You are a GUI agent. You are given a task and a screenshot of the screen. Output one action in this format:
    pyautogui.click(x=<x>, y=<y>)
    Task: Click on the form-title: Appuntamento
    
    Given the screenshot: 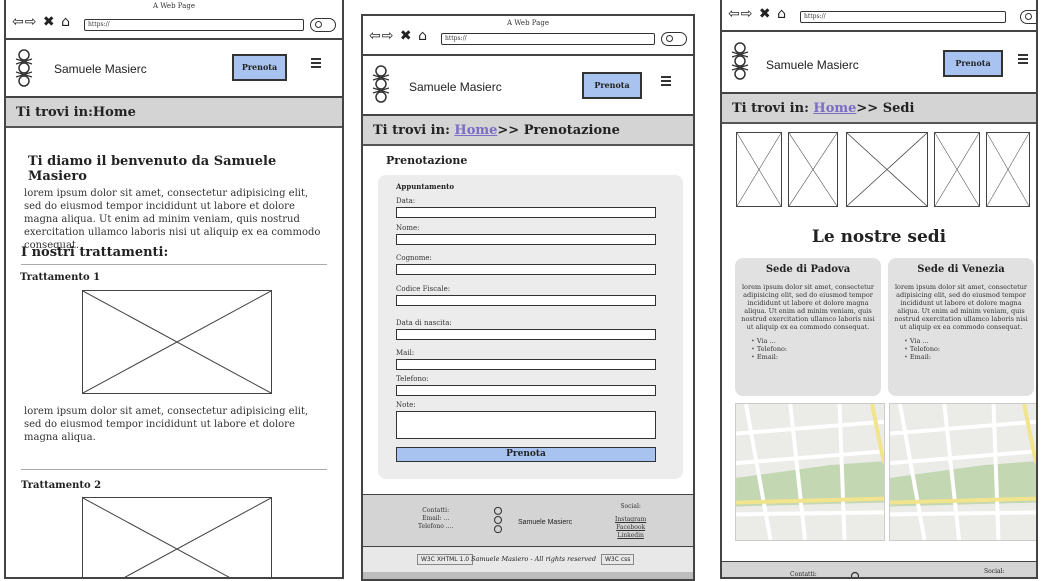 What is the action you would take?
    pyautogui.click(x=425, y=186)
    